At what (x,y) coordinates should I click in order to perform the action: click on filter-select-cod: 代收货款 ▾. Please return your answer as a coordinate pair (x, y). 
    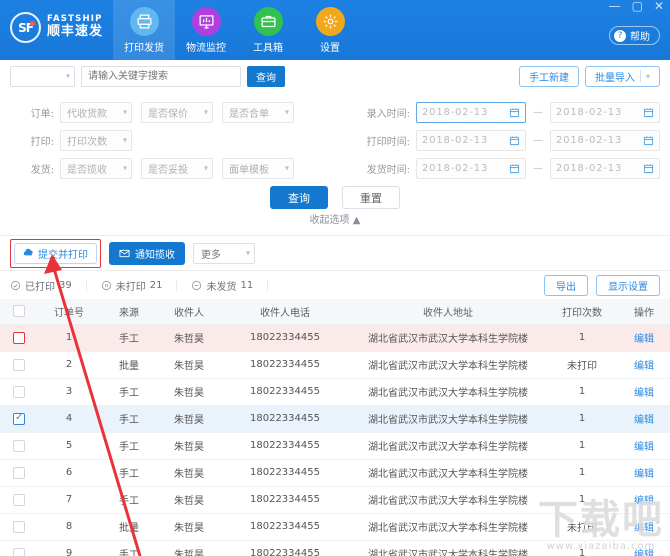
    Looking at the image, I should click on (96, 112).